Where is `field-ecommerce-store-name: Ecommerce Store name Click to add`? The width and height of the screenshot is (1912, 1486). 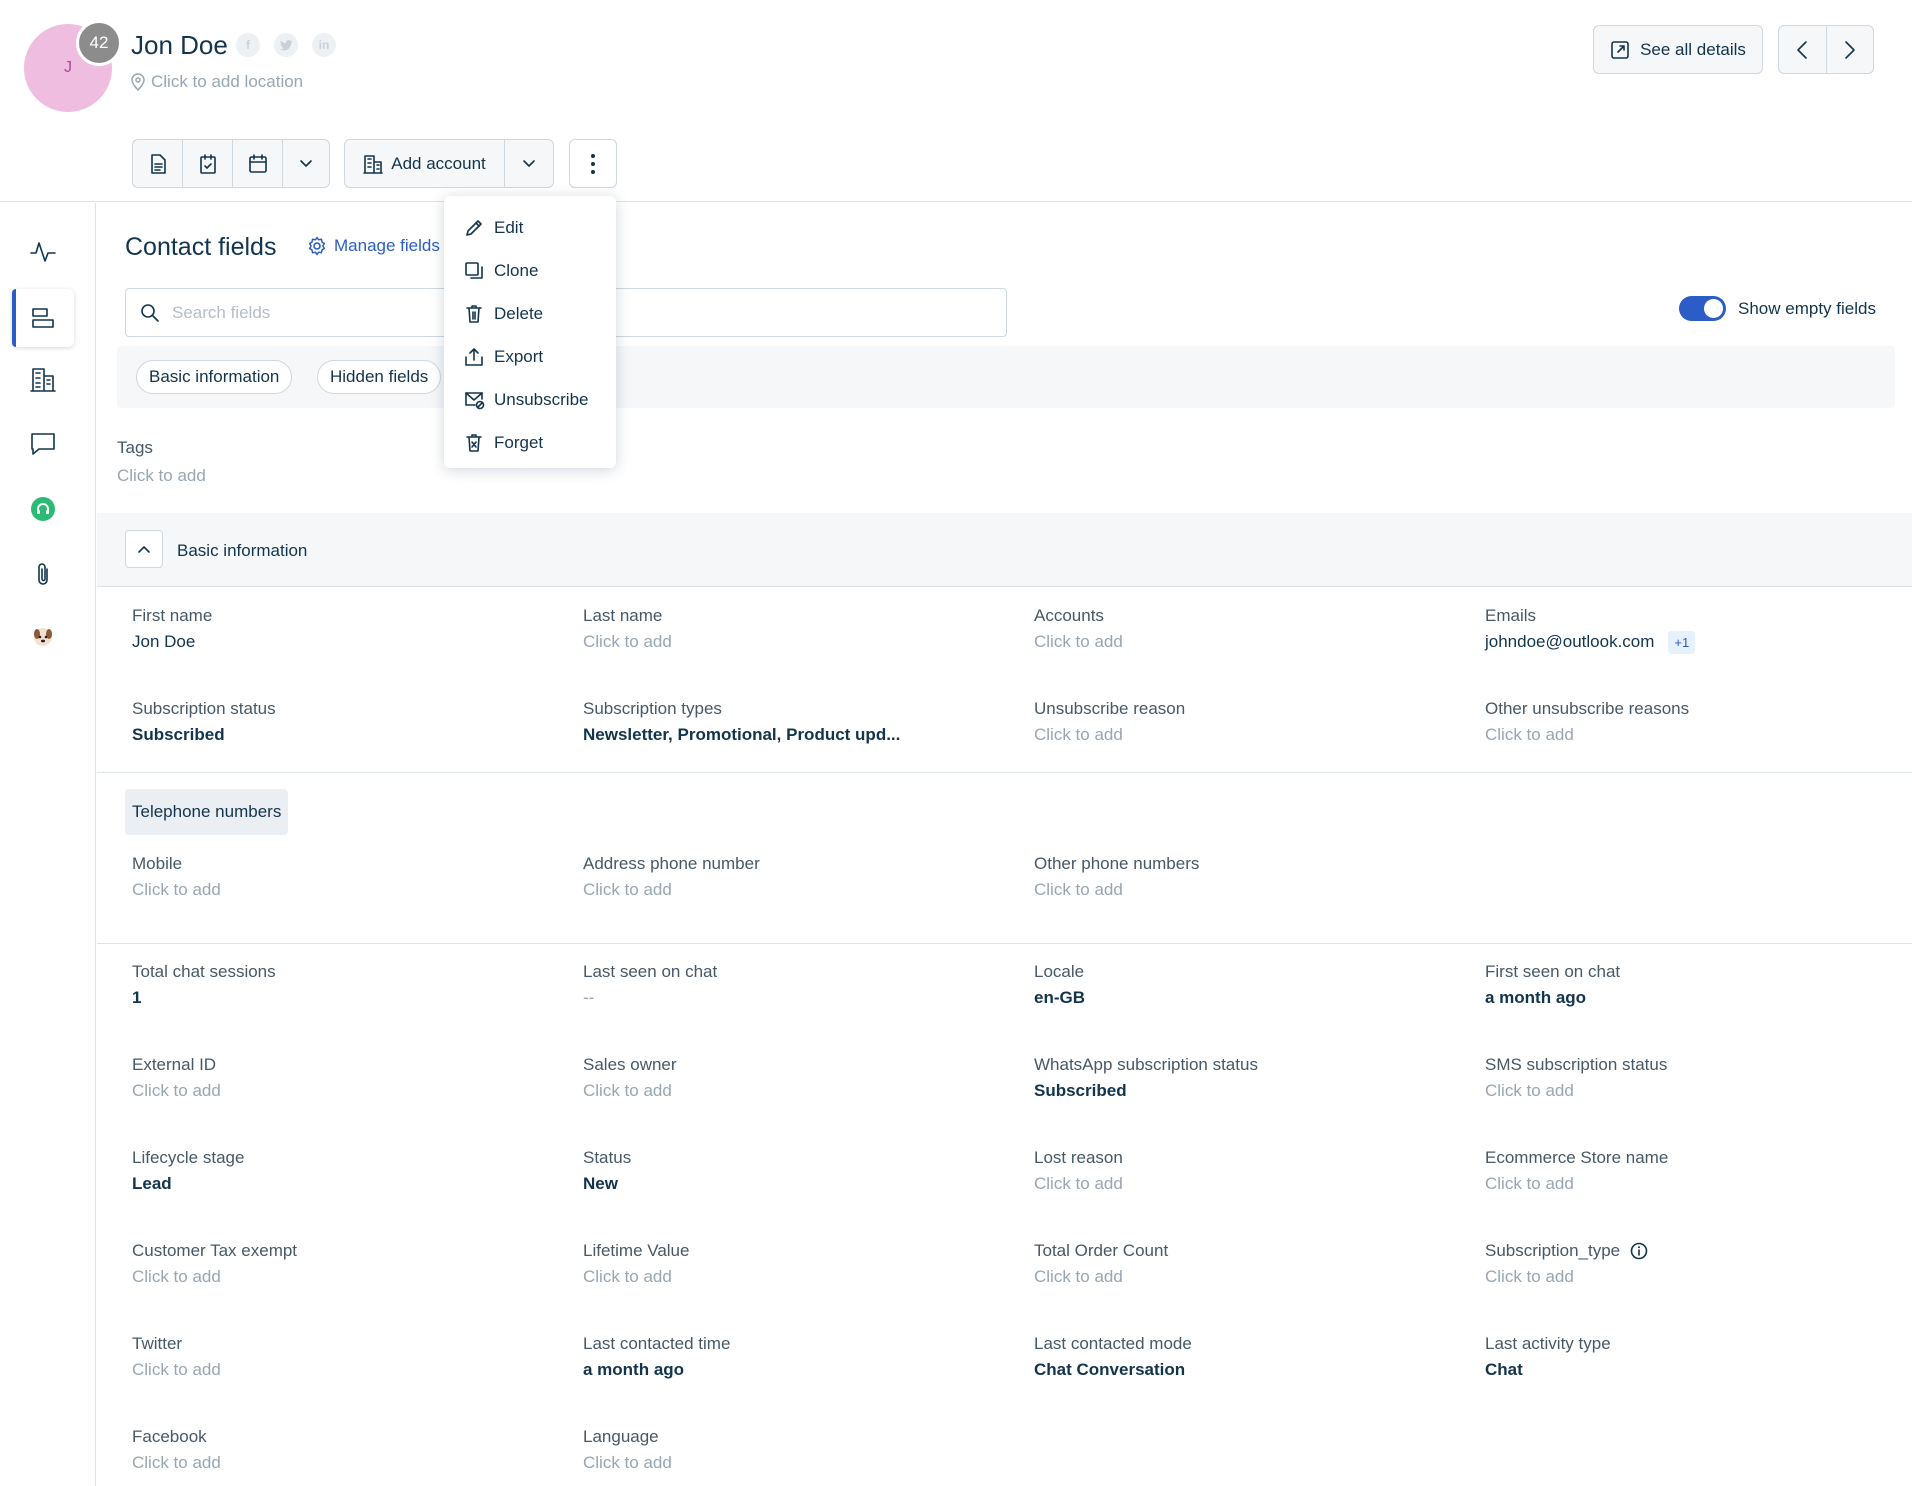 field-ecommerce-store-name: Ecommerce Store name Click to add is located at coordinates (1698, 1171).